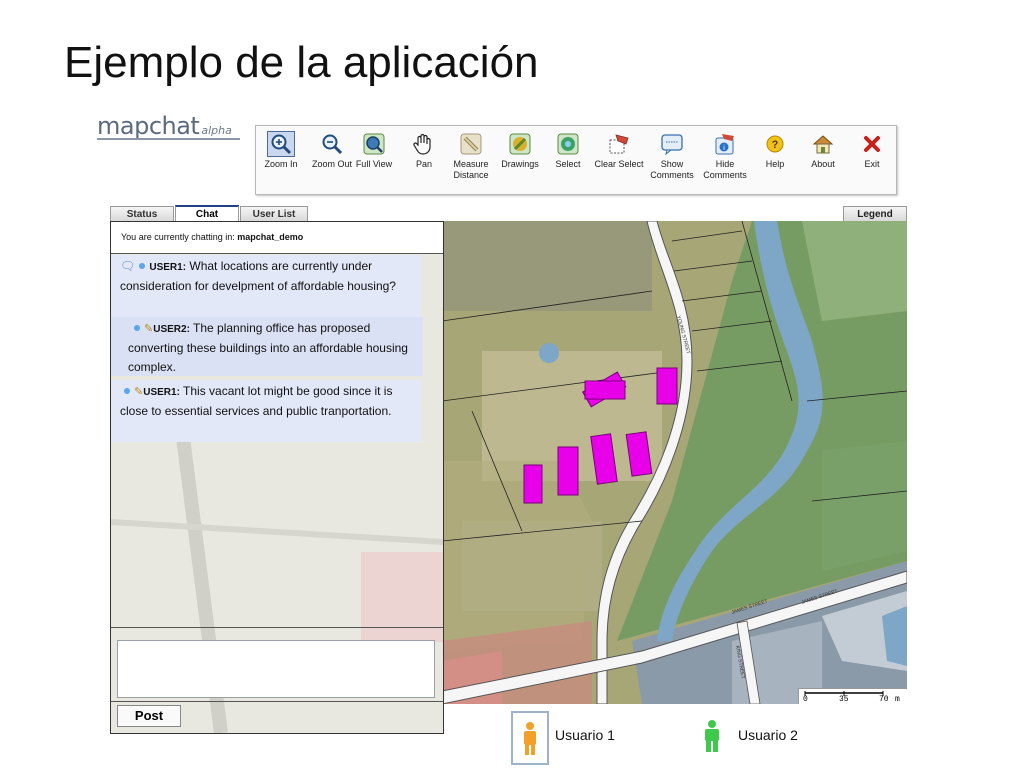 The height and width of the screenshot is (768, 1024). What do you see at coordinates (142, 214) in the screenshot?
I see `tab-status: Status` at bounding box center [142, 214].